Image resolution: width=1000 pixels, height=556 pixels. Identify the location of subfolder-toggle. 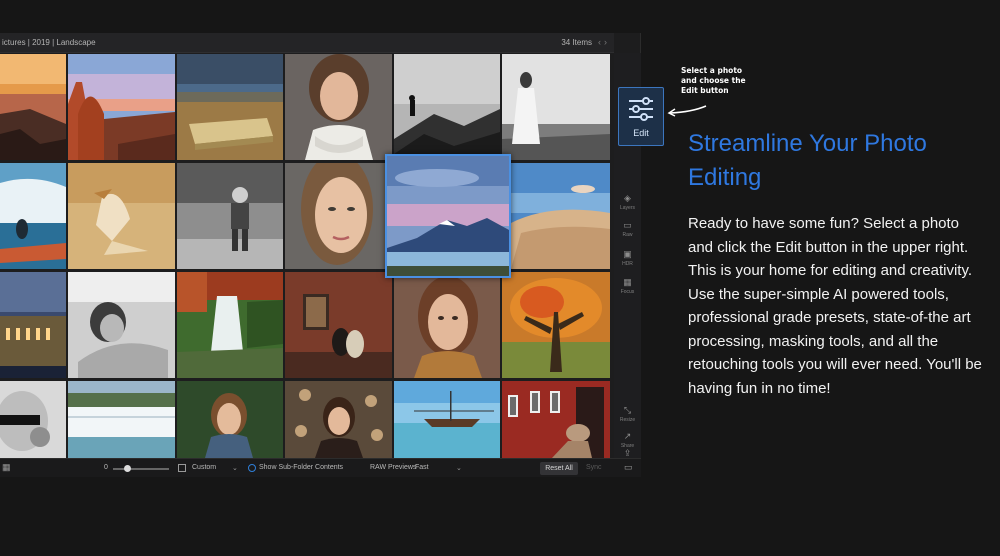
(252, 468).